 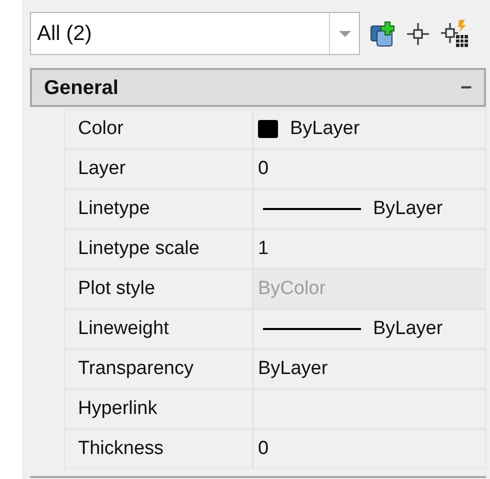 I want to click on quick-select-icon, so click(x=455, y=33).